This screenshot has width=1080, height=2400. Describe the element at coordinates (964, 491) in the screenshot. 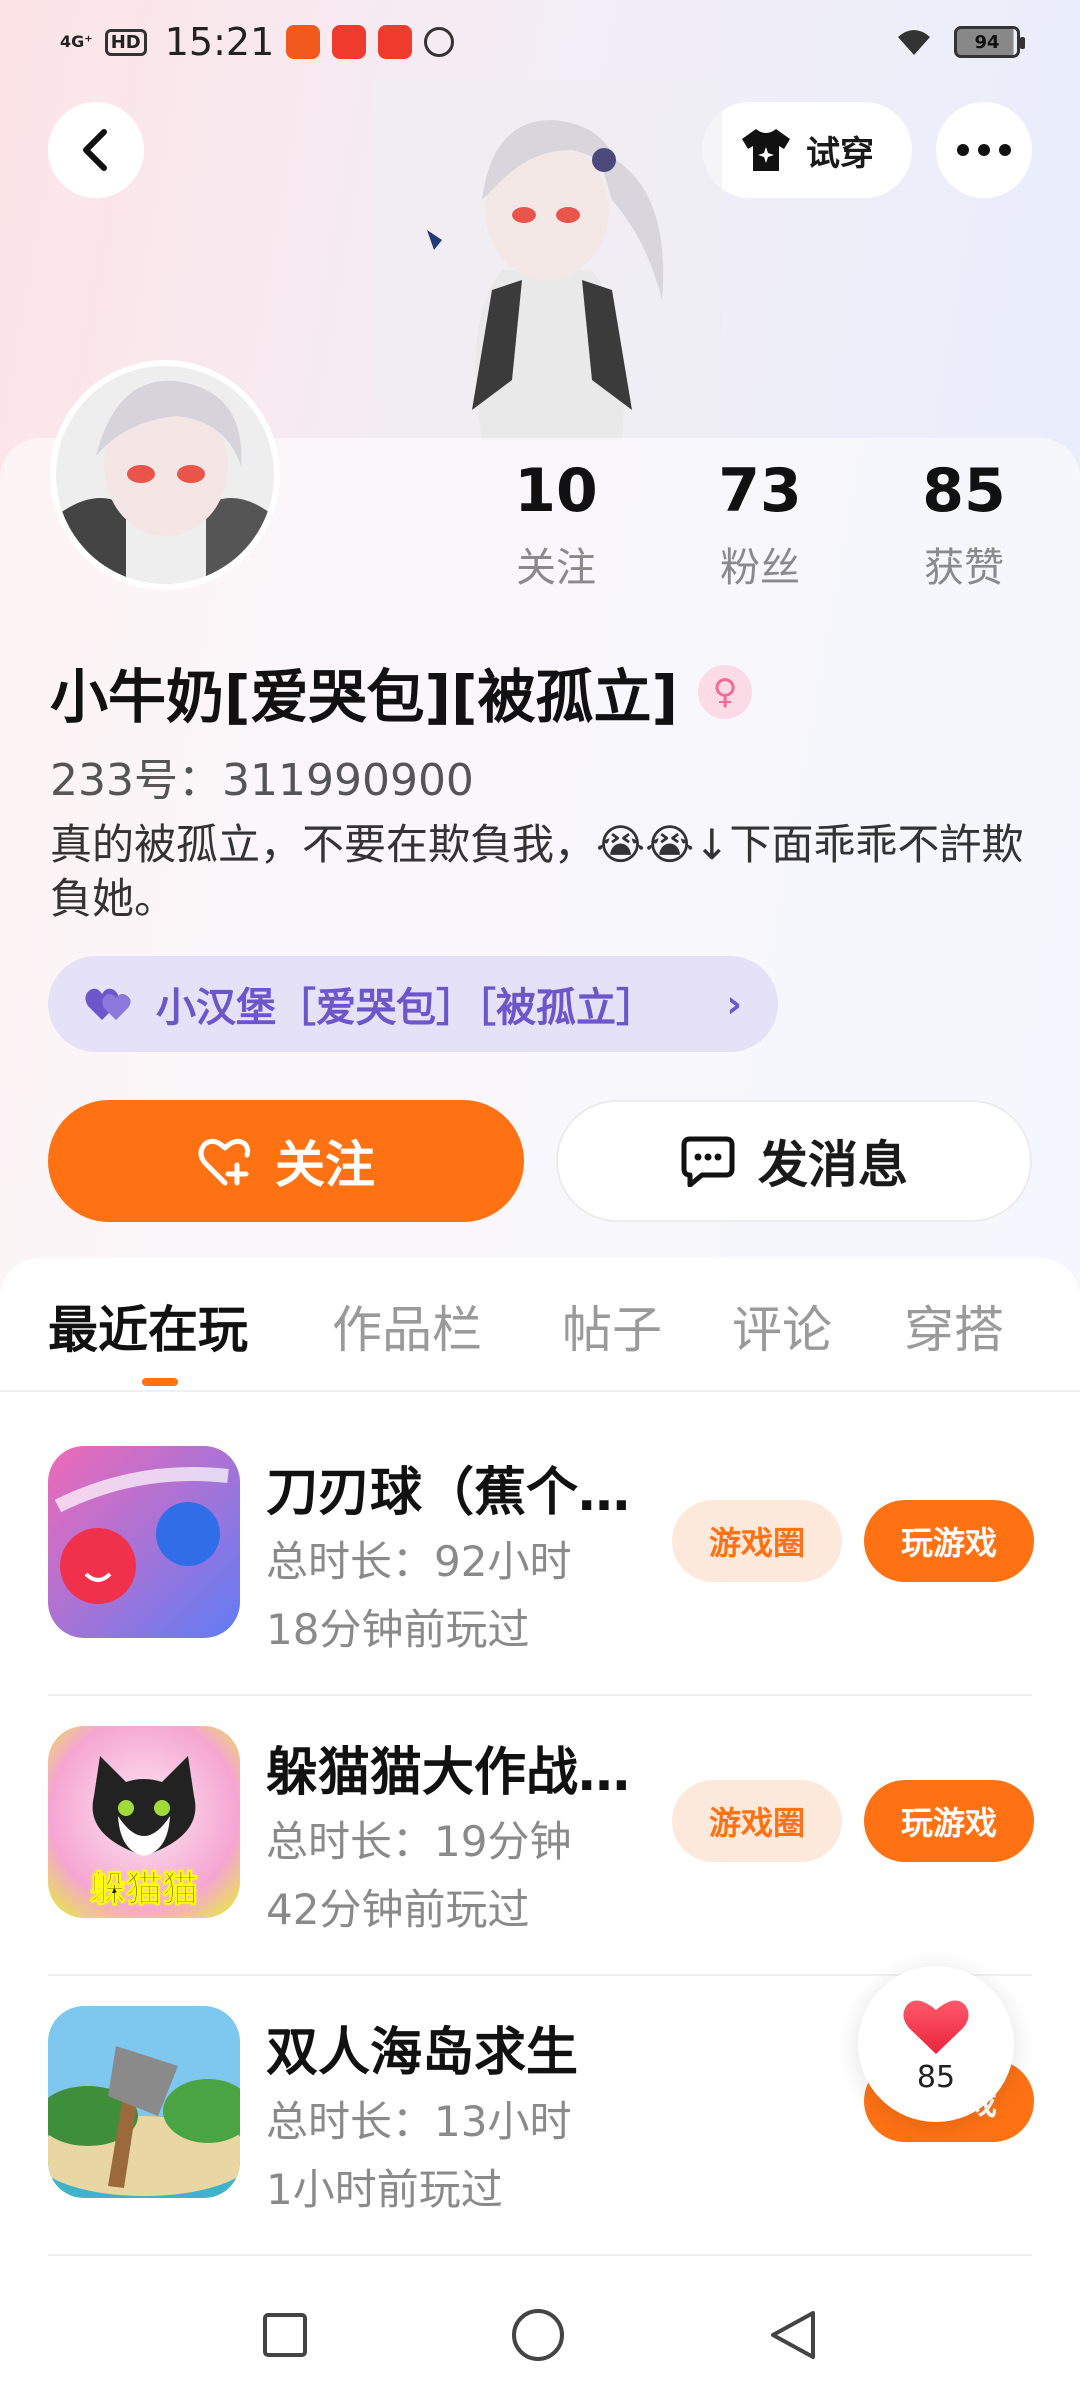

I see `stat-value: 85` at that location.